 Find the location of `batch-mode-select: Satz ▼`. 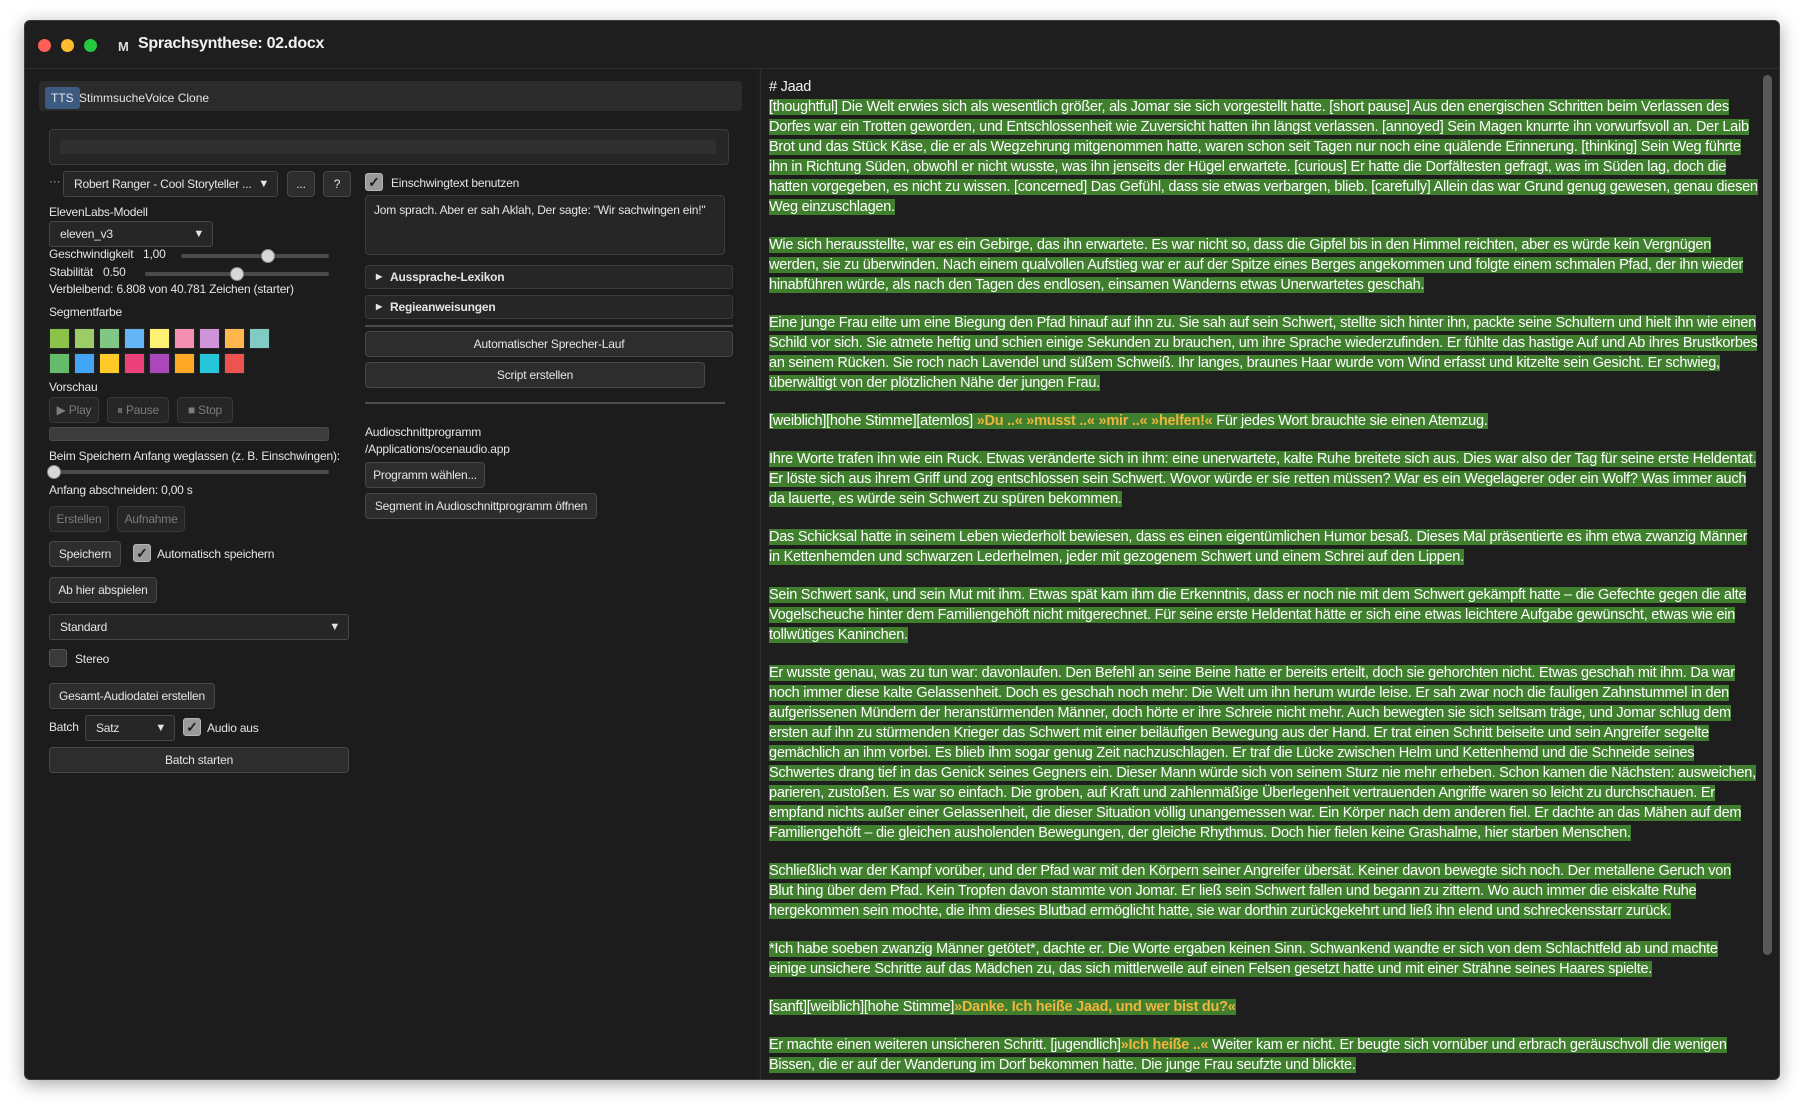

batch-mode-select: Satz ▼ is located at coordinates (130, 728).